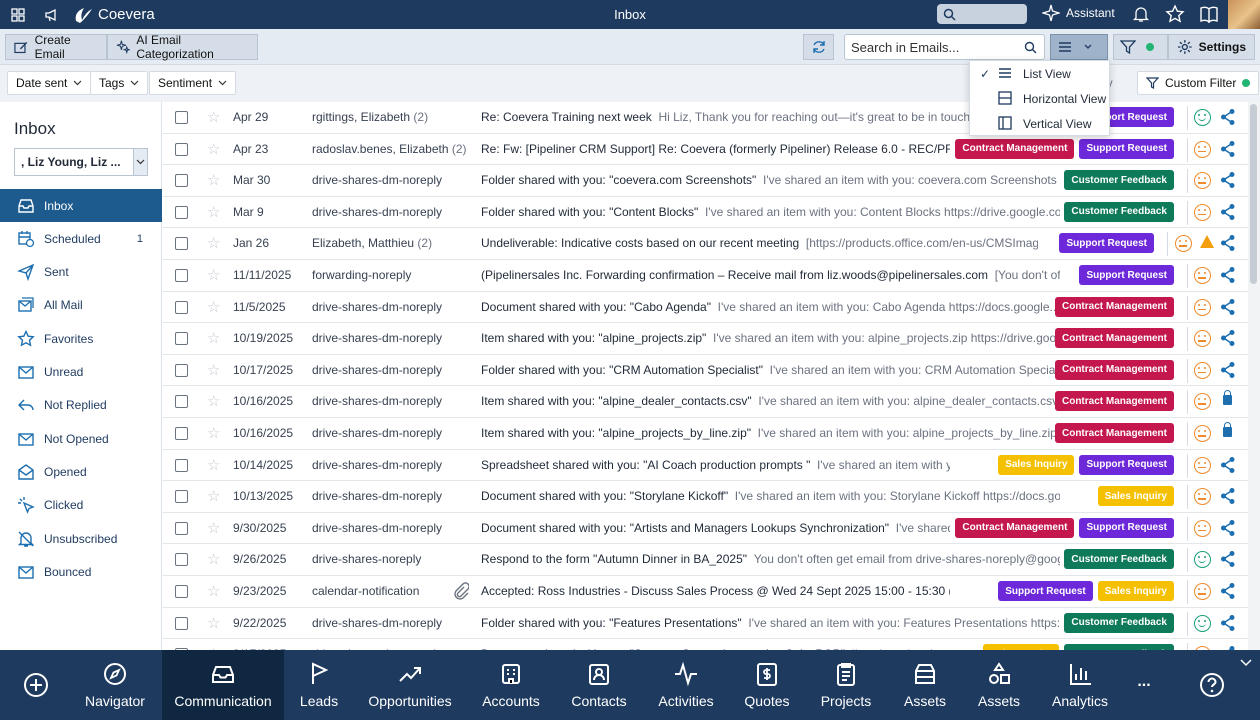 This screenshot has width=1260, height=720. Describe the element at coordinates (1253, 194) in the screenshot. I see `scrollbar-thumb` at that location.